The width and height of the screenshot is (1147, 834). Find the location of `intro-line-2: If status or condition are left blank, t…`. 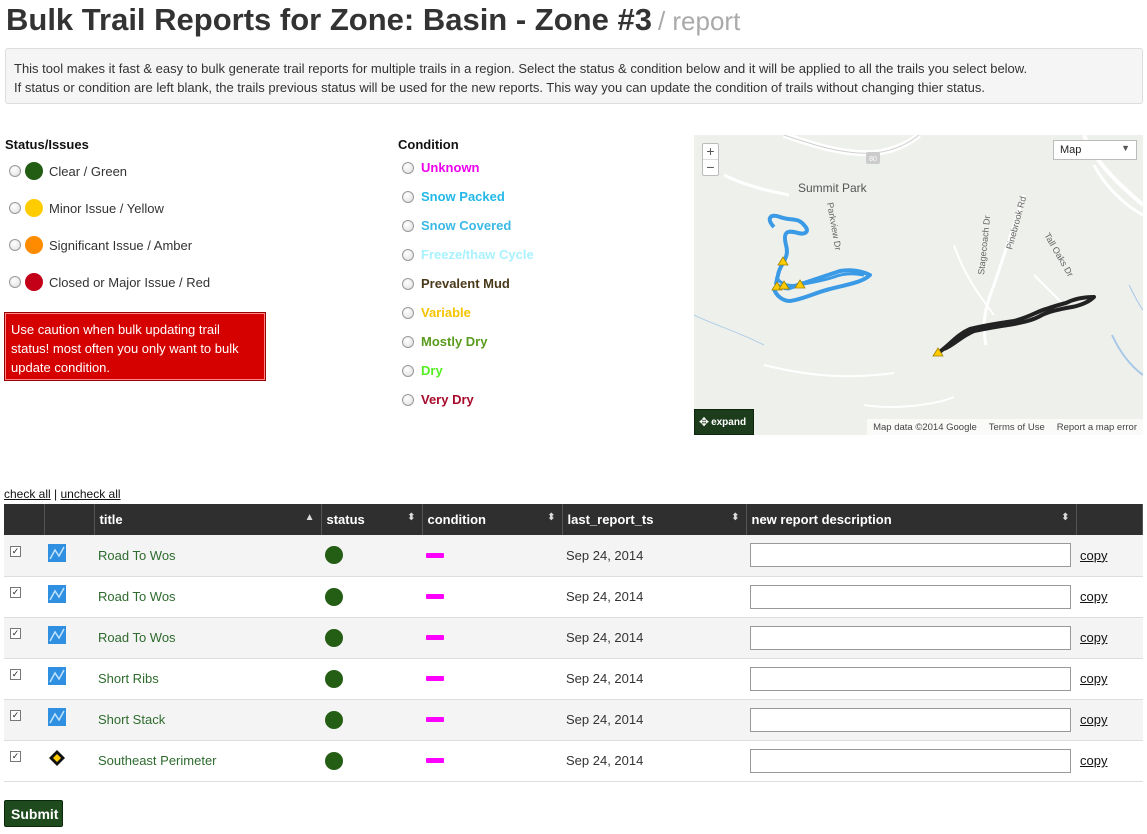

intro-line-2: If status or condition are left blank, t… is located at coordinates (499, 87).